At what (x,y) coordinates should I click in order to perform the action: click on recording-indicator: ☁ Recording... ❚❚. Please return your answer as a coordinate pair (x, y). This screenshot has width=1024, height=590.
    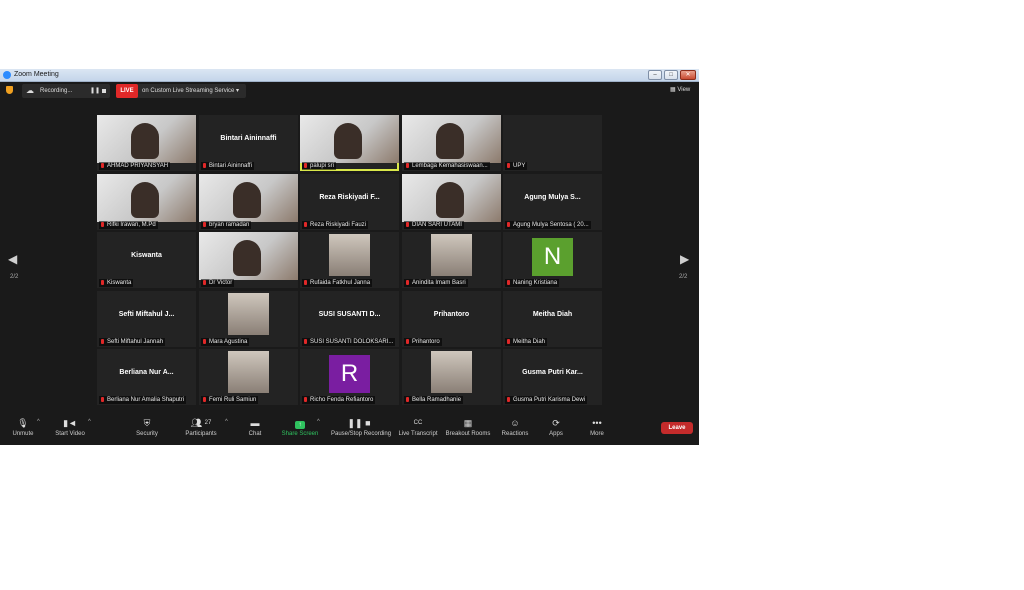
    Looking at the image, I should click on (66, 91).